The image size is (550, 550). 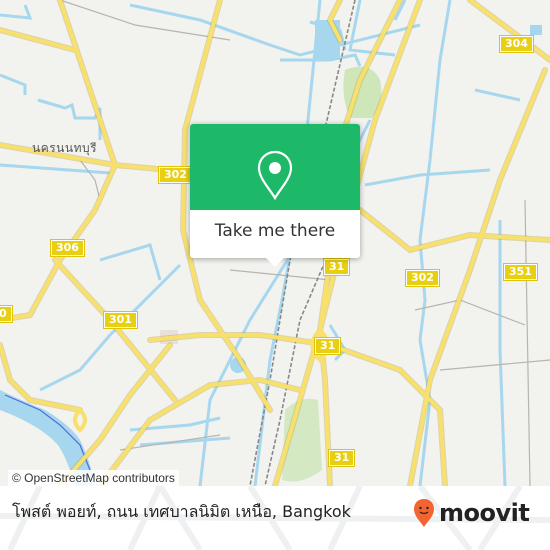 I want to click on moovit-logo: moovit, so click(x=471, y=513).